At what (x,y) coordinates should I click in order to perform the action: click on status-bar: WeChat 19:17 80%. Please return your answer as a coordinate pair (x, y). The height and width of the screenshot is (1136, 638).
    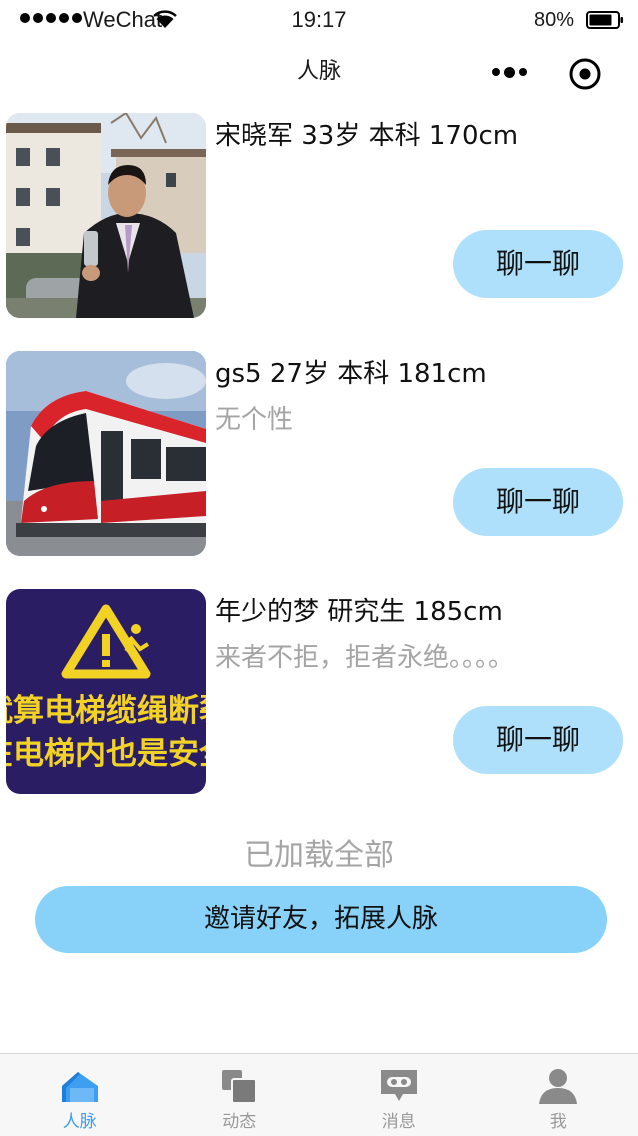
    Looking at the image, I should click on (319, 20).